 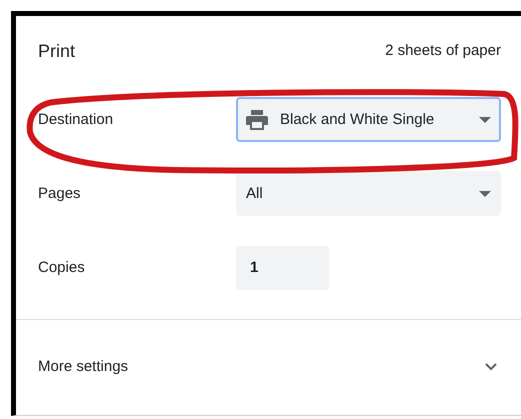 What do you see at coordinates (282, 268) in the screenshot?
I see `copies-input-field: 1` at bounding box center [282, 268].